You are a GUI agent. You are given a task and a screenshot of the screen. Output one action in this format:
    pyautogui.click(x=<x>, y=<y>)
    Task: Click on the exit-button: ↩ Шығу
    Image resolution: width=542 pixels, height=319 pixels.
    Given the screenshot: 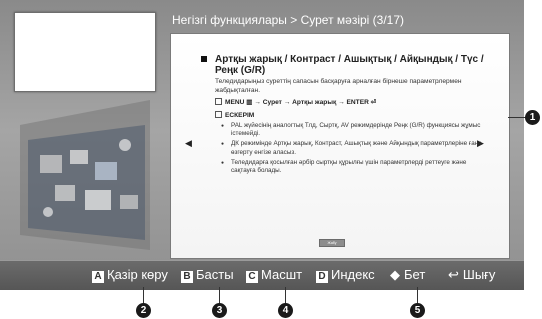 What is the action you would take?
    pyautogui.click(x=471, y=275)
    